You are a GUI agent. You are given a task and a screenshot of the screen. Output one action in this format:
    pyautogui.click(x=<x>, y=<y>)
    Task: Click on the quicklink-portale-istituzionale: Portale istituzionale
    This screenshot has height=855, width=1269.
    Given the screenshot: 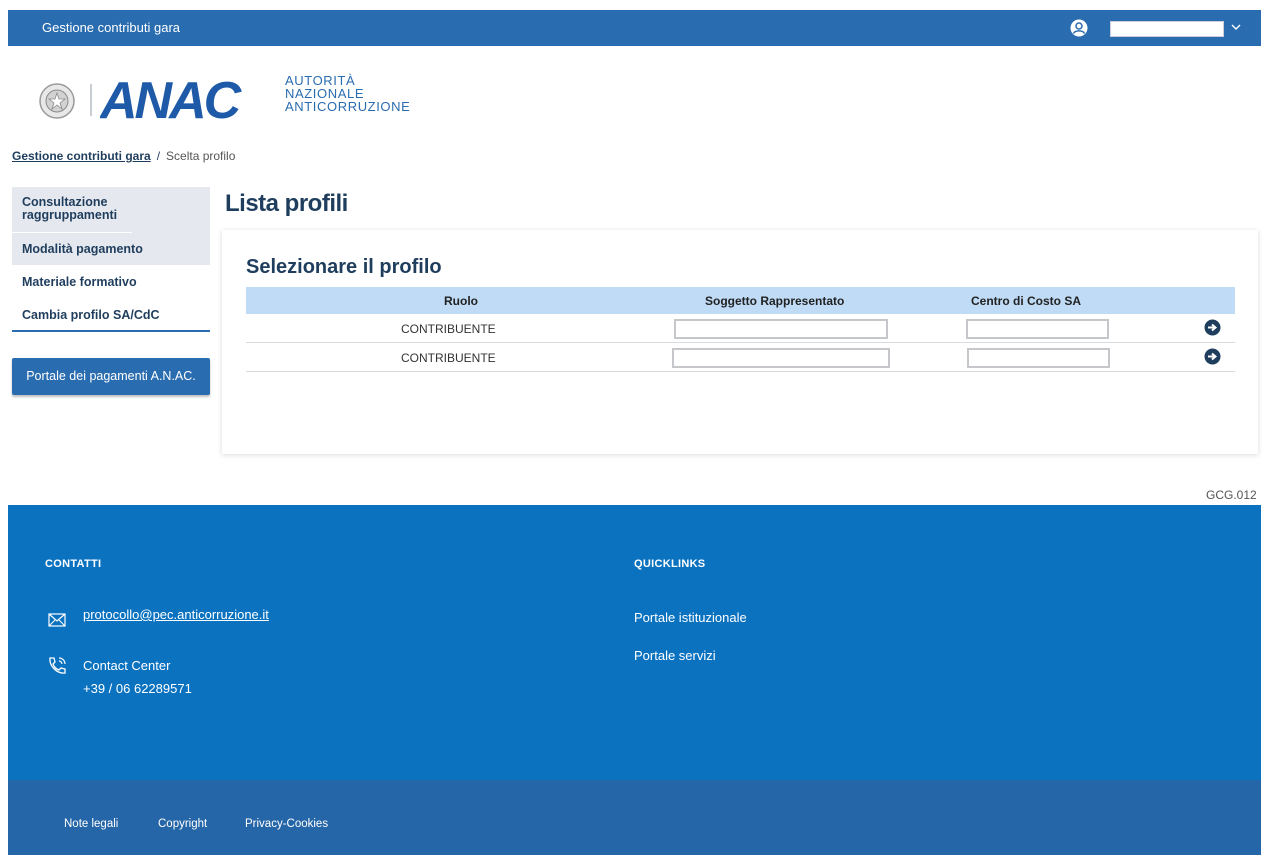 What is the action you would take?
    pyautogui.click(x=690, y=617)
    